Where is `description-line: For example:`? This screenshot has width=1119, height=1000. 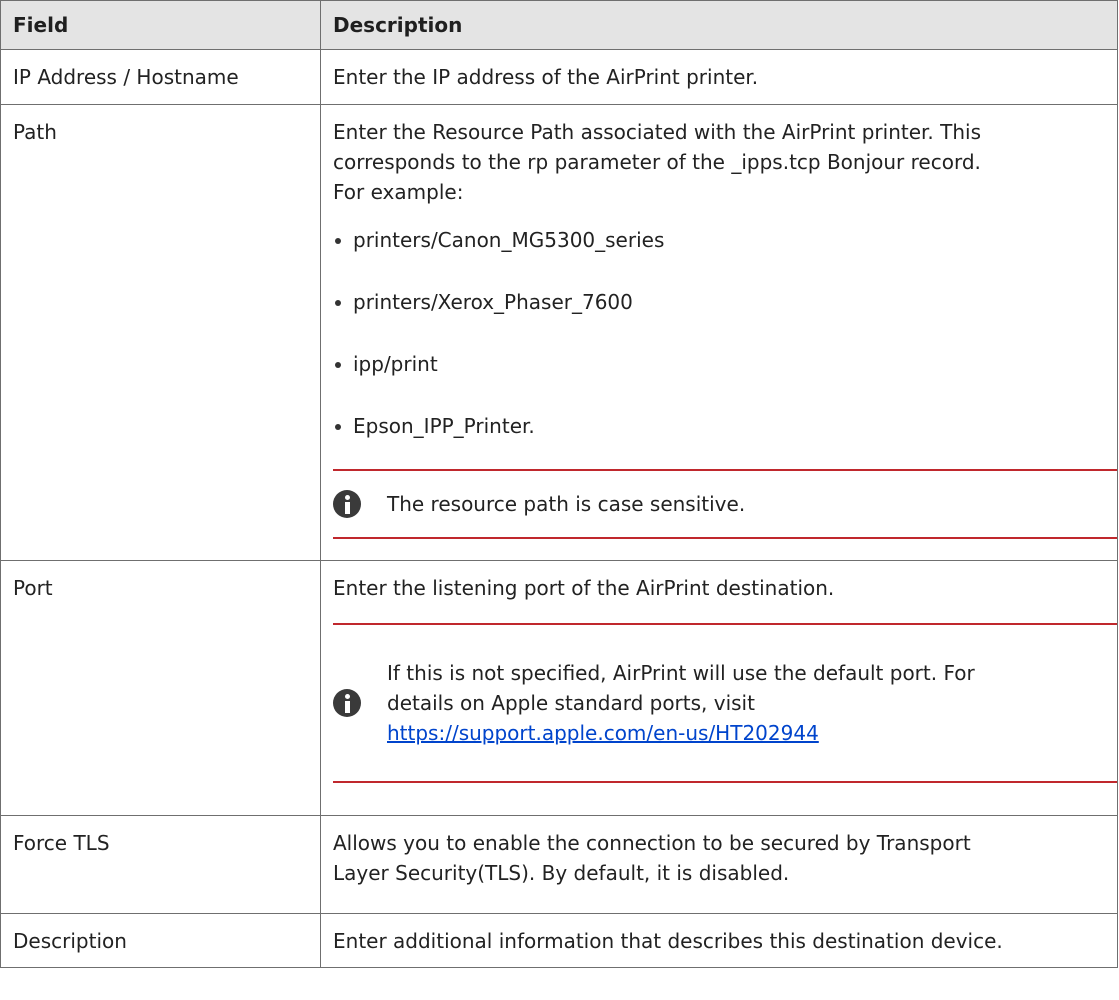
description-line: For example: is located at coordinates (398, 192).